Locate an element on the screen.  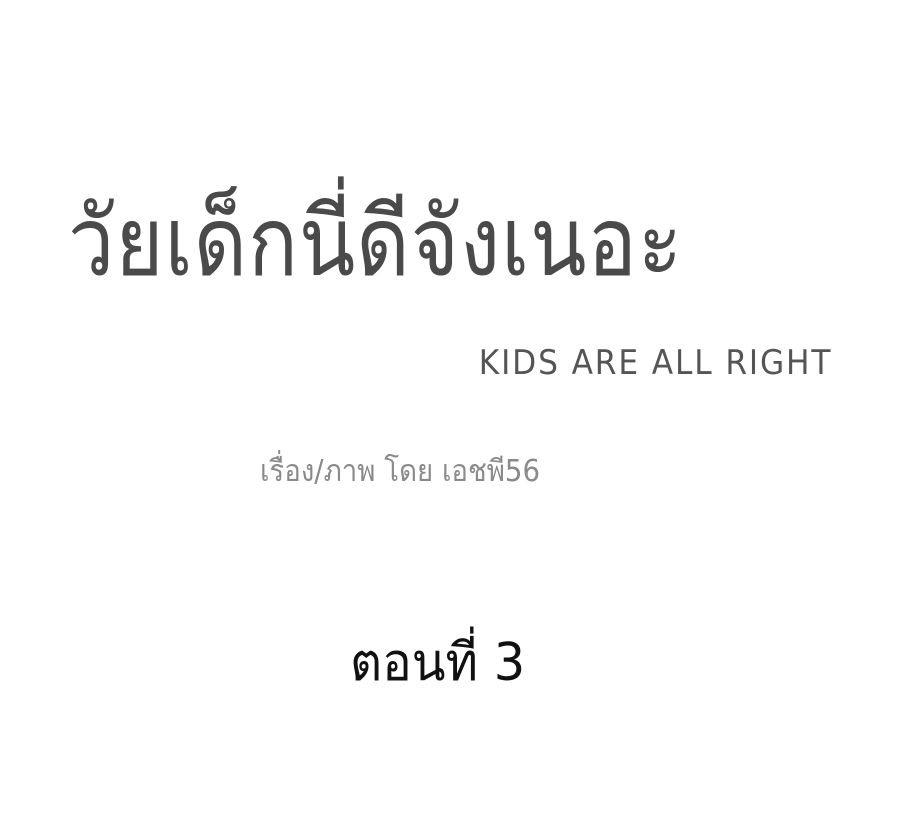
episode-label: ตอนที่ 3 is located at coordinates (438, 663).